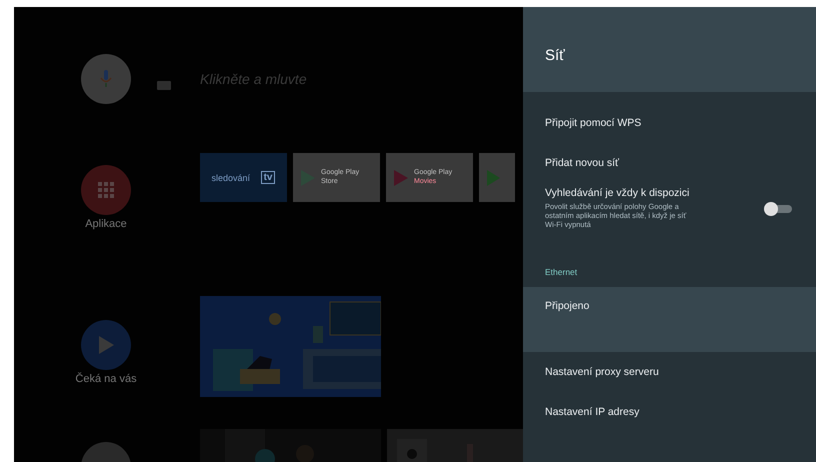 This screenshot has height=462, width=816. I want to click on search-hint: Klikněte a mluvte, so click(253, 79).